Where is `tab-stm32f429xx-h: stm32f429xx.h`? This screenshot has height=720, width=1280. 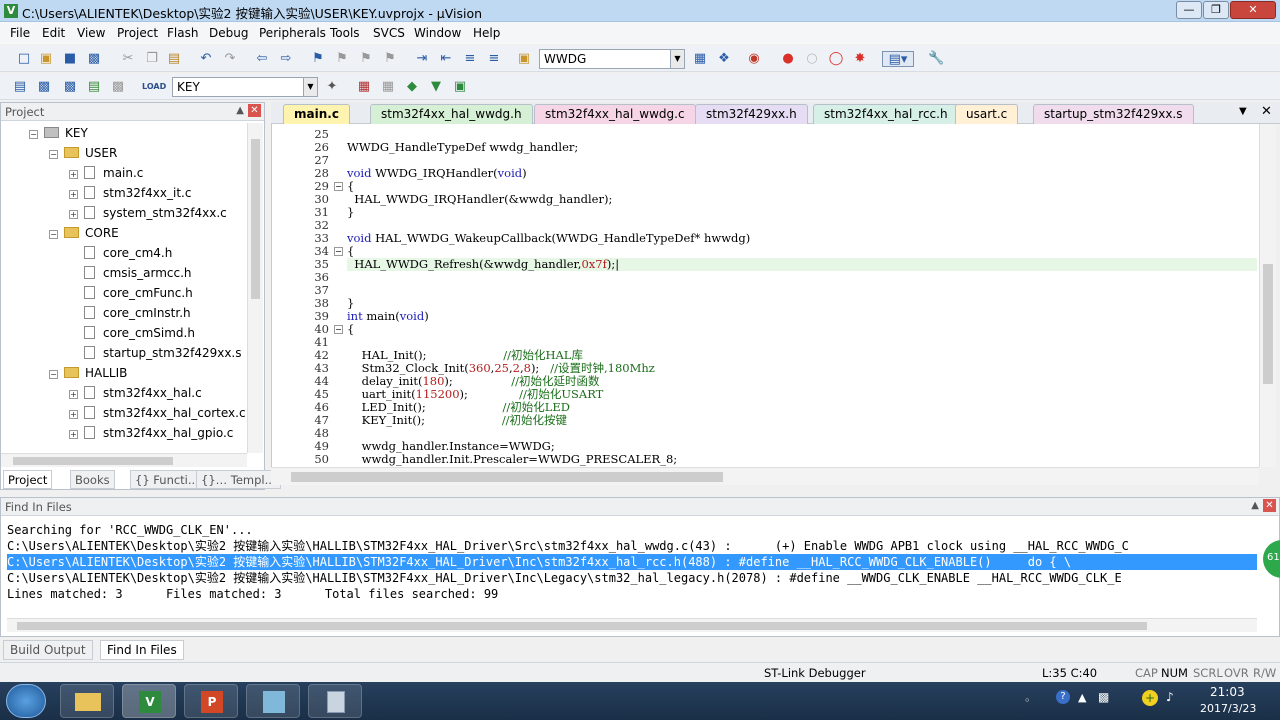
tab-stm32f429xx-h: stm32f429xx.h is located at coordinates (751, 114).